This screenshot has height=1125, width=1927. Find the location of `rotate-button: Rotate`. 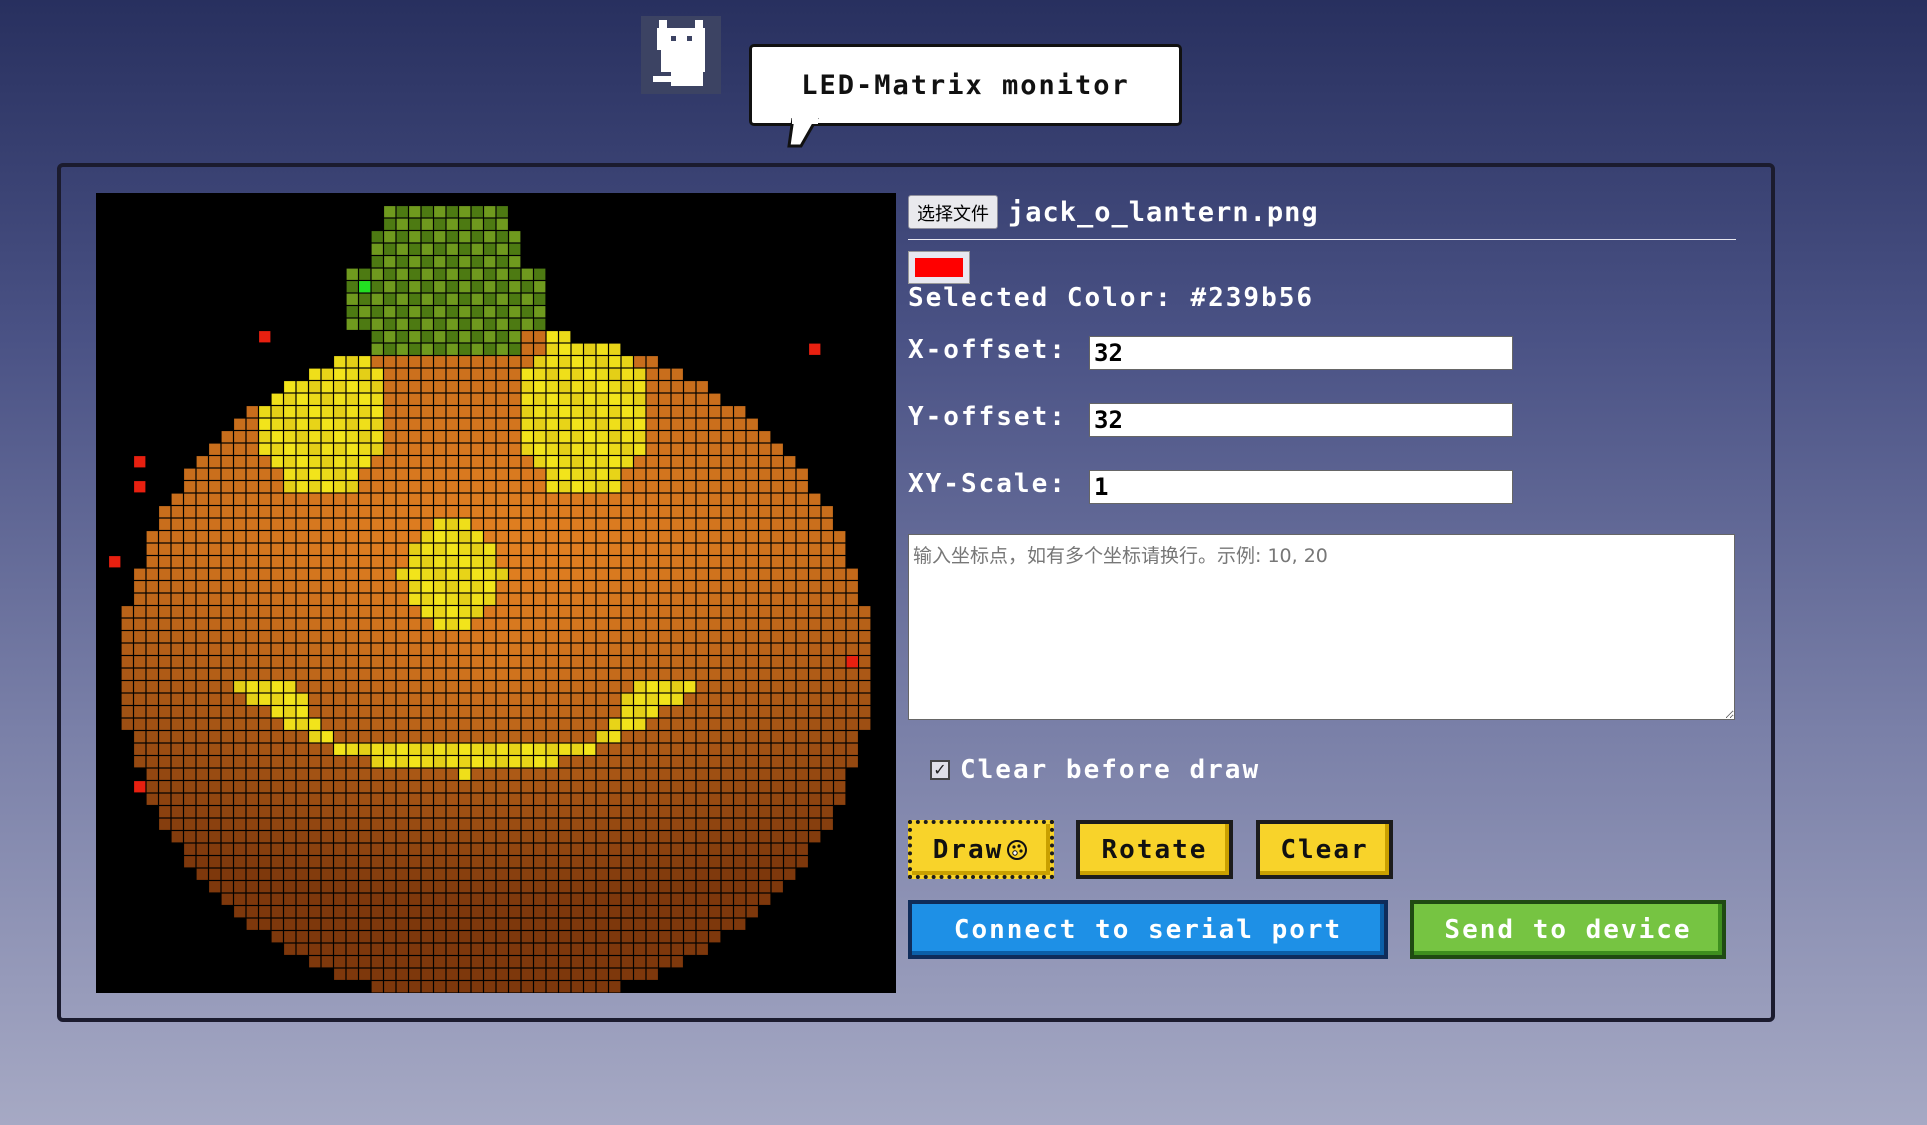

rotate-button: Rotate is located at coordinates (1154, 849).